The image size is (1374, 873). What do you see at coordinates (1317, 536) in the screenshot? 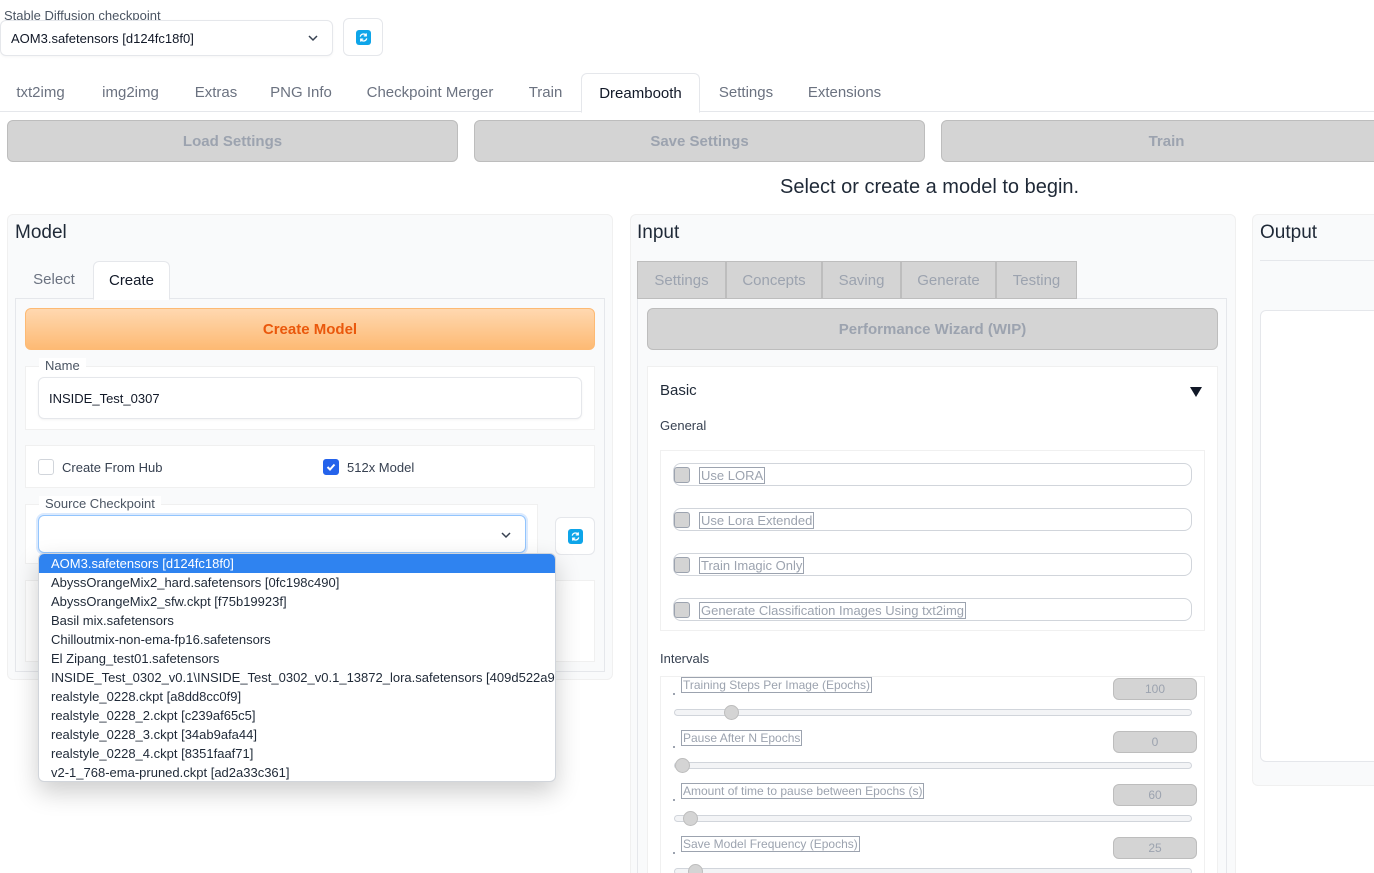
I see `output-gallery` at bounding box center [1317, 536].